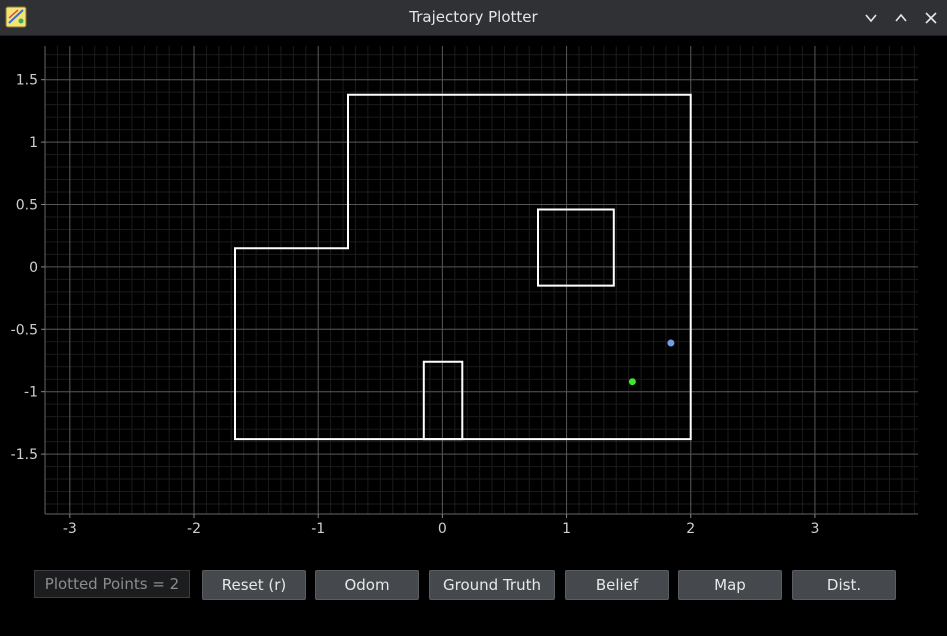 This screenshot has width=947, height=636. I want to click on y-tick-label: 0.5, so click(27, 205).